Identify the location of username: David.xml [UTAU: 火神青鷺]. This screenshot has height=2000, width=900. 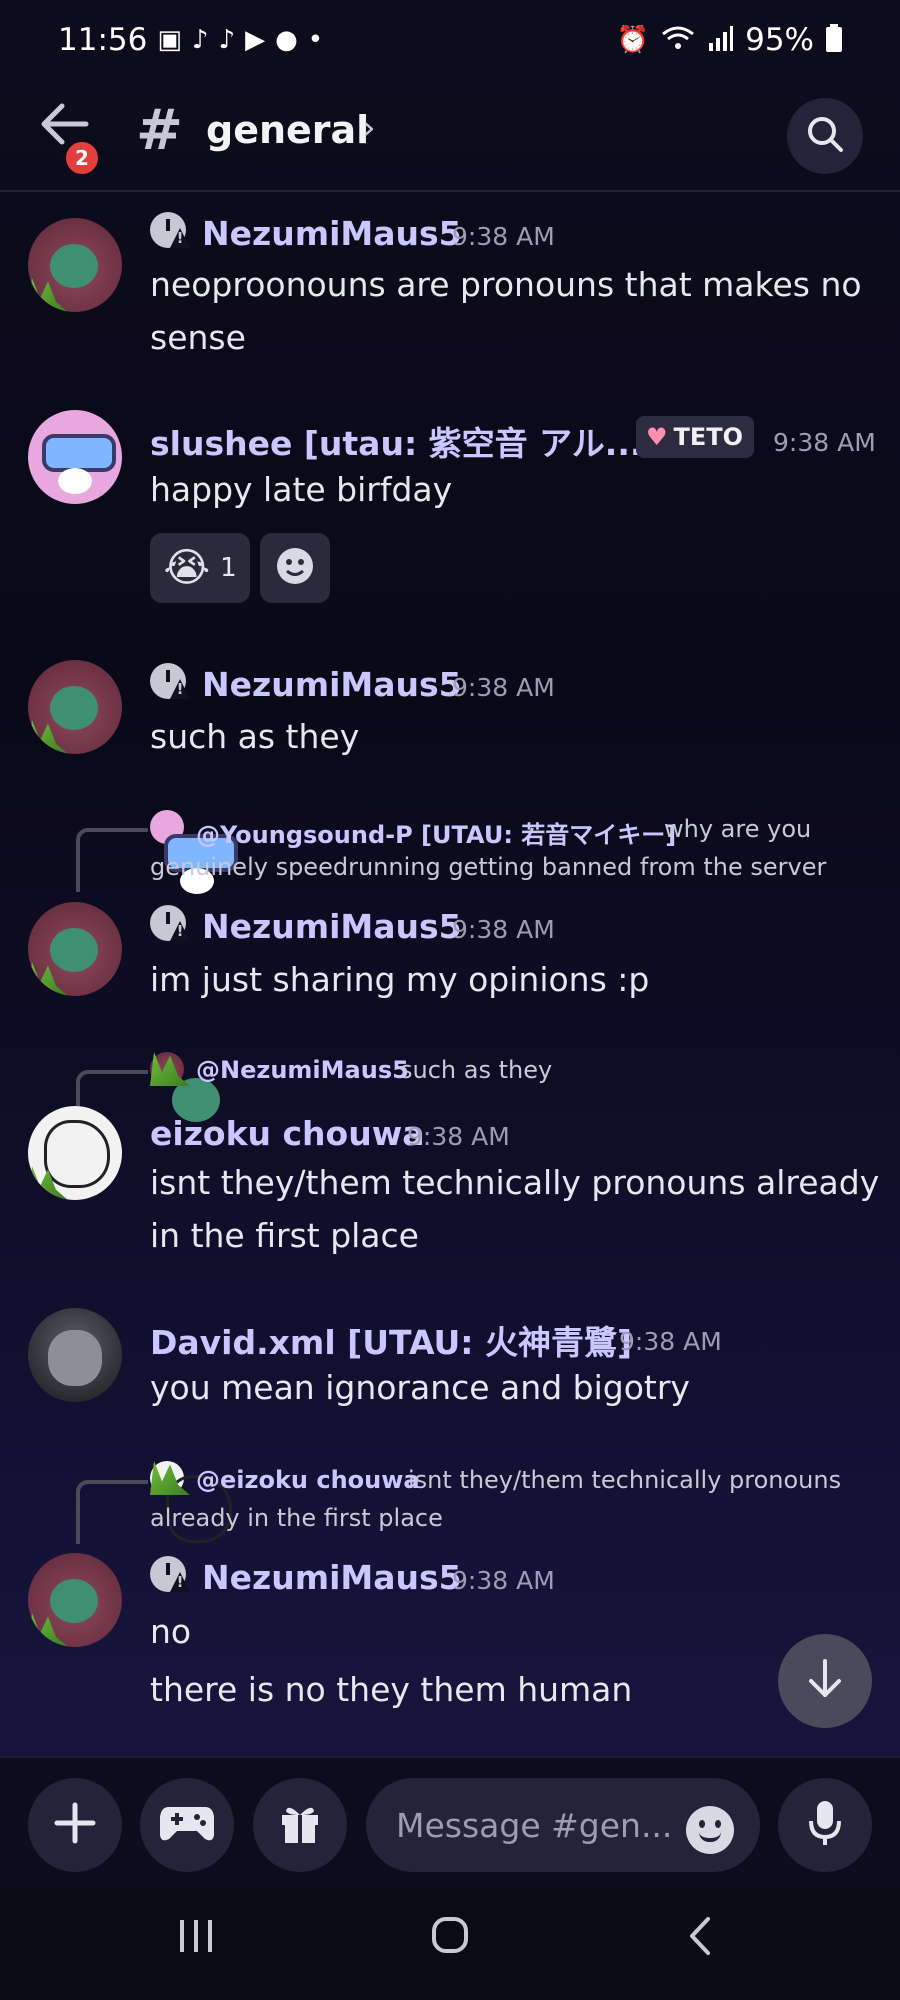
(391, 1340).